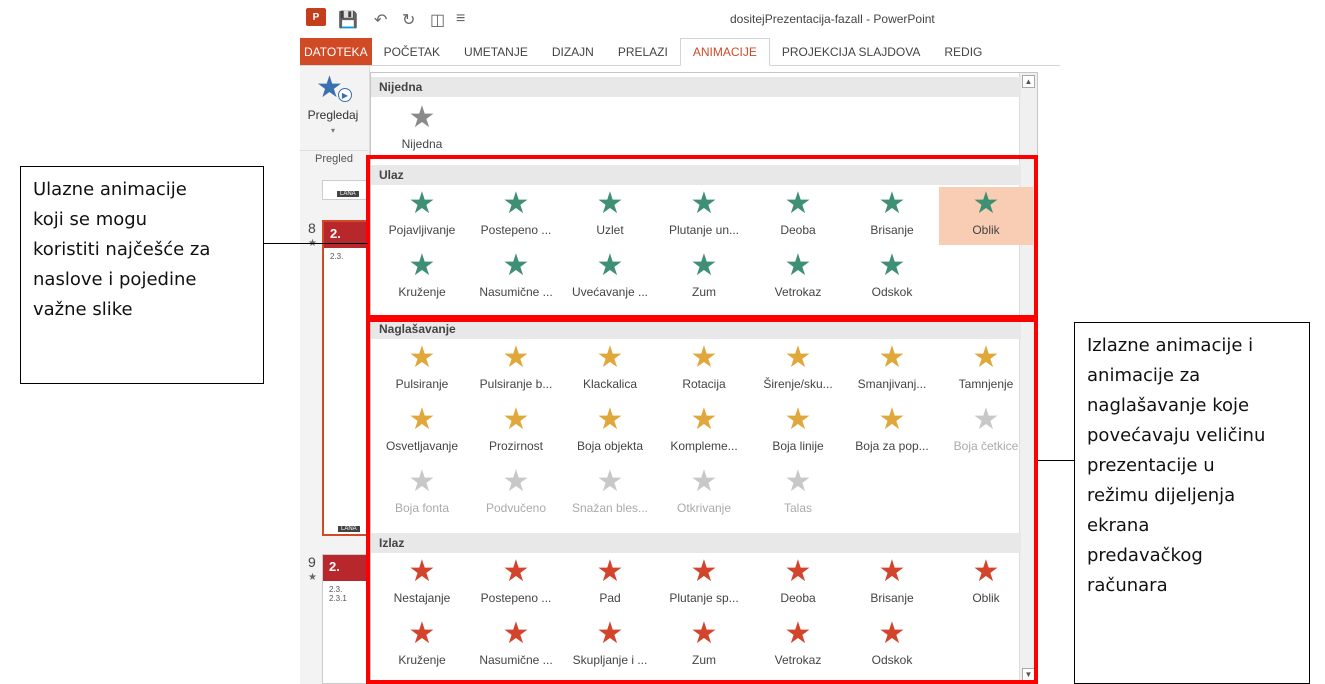 The width and height of the screenshot is (1325, 684). I want to click on slide-thumbnail-9: 2. 2.3. 2.3.1, so click(345, 619).